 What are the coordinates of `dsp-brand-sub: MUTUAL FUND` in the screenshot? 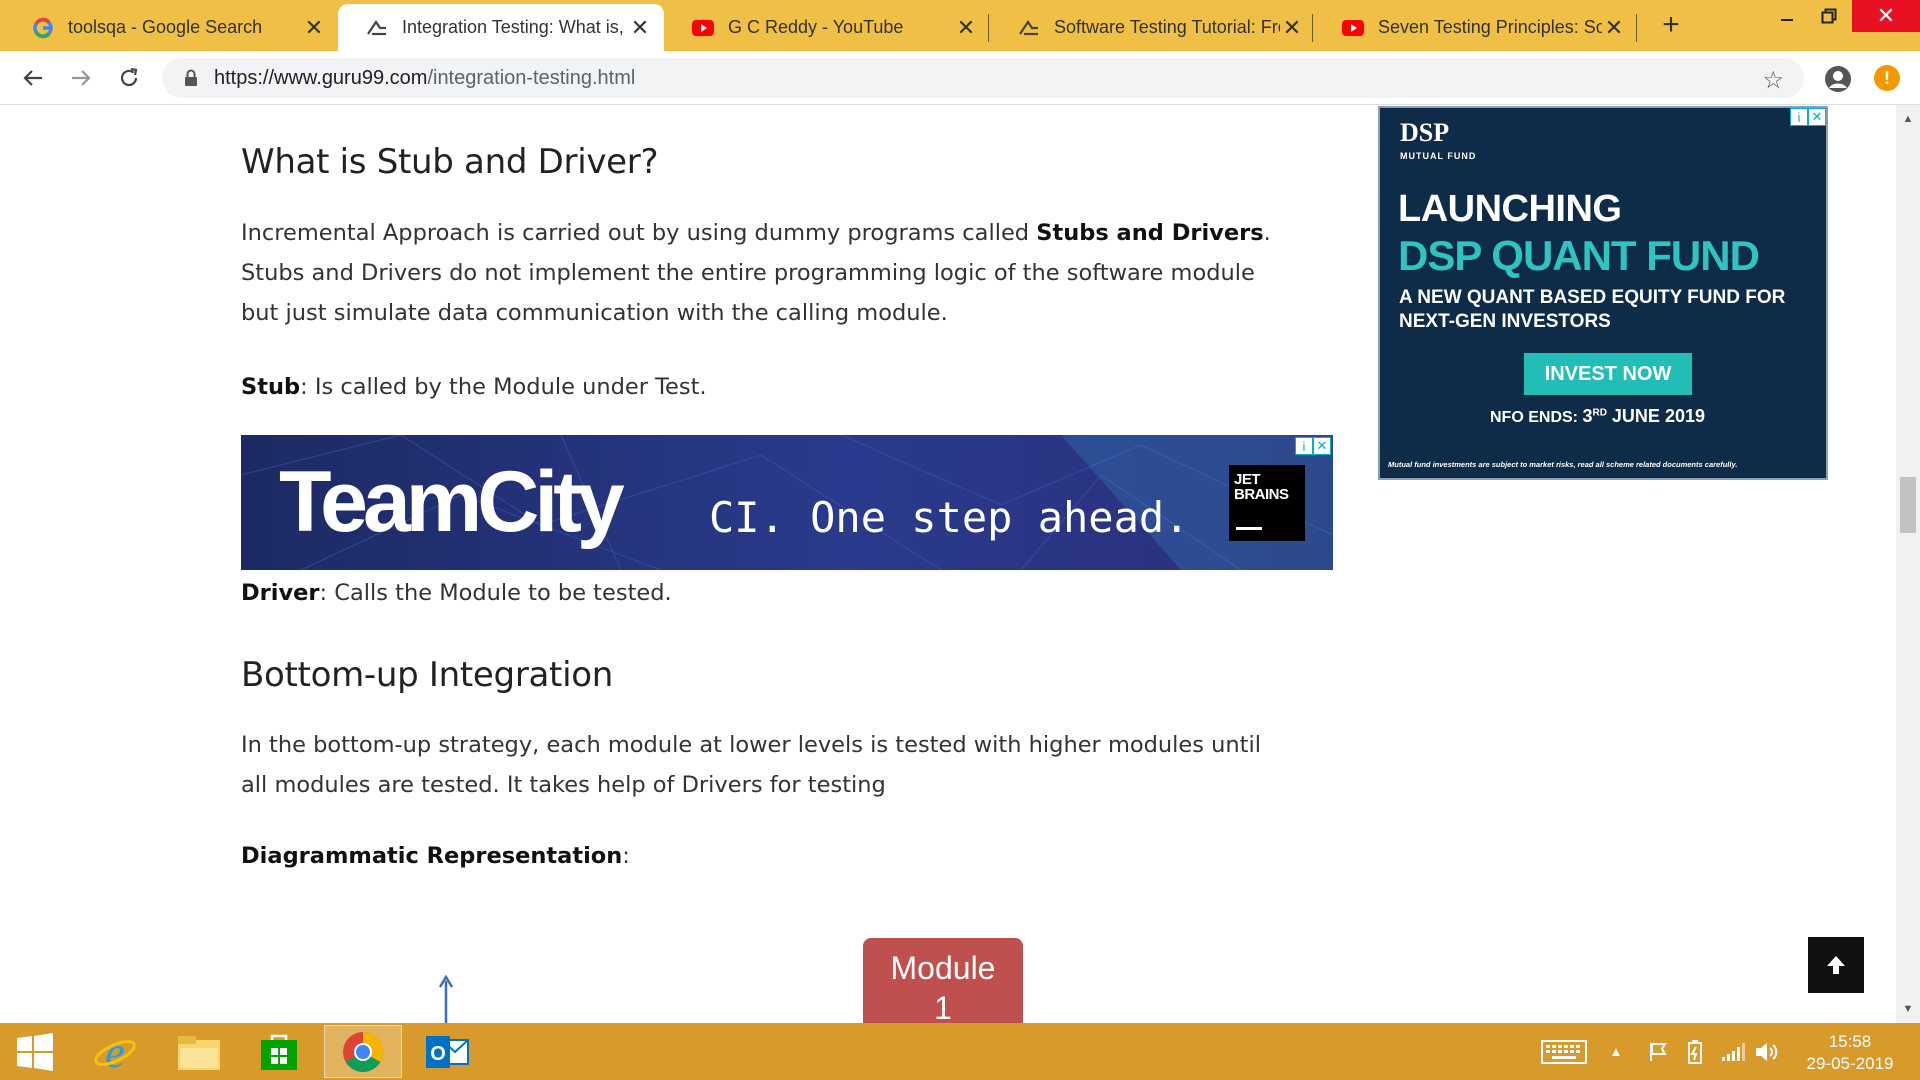 It's located at (1438, 156).